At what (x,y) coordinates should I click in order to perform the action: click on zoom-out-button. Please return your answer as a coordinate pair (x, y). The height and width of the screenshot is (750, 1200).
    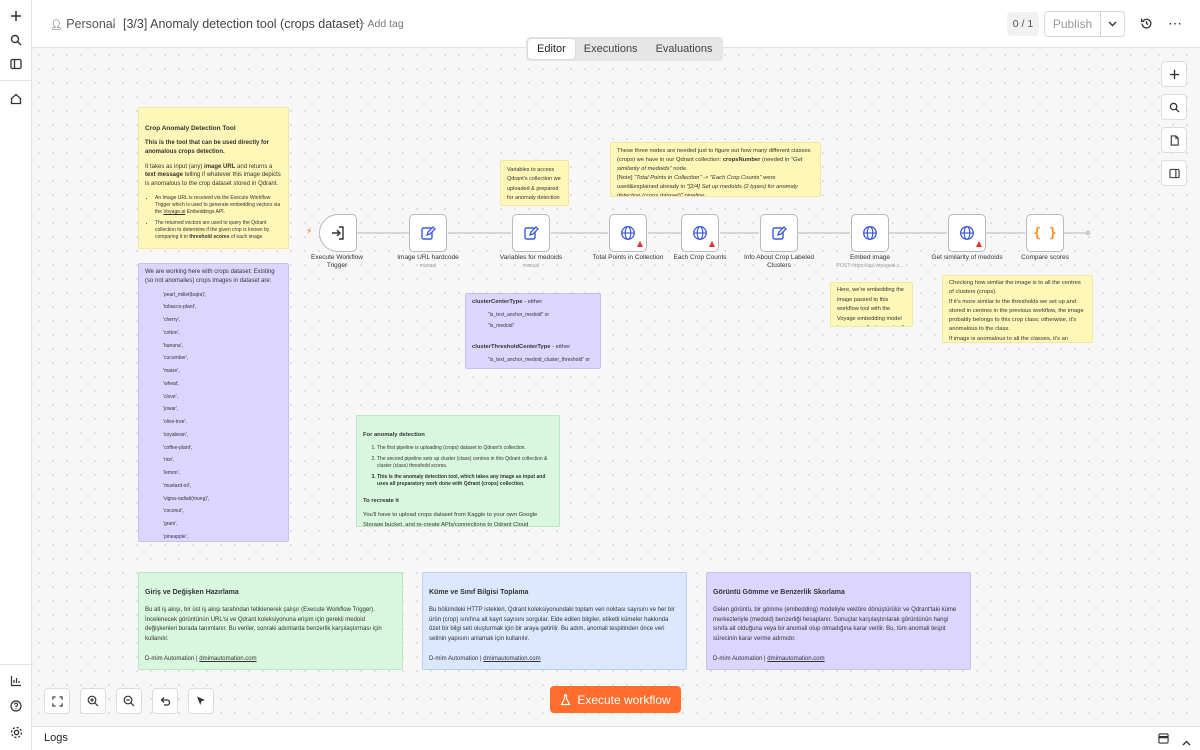
    Looking at the image, I should click on (129, 701).